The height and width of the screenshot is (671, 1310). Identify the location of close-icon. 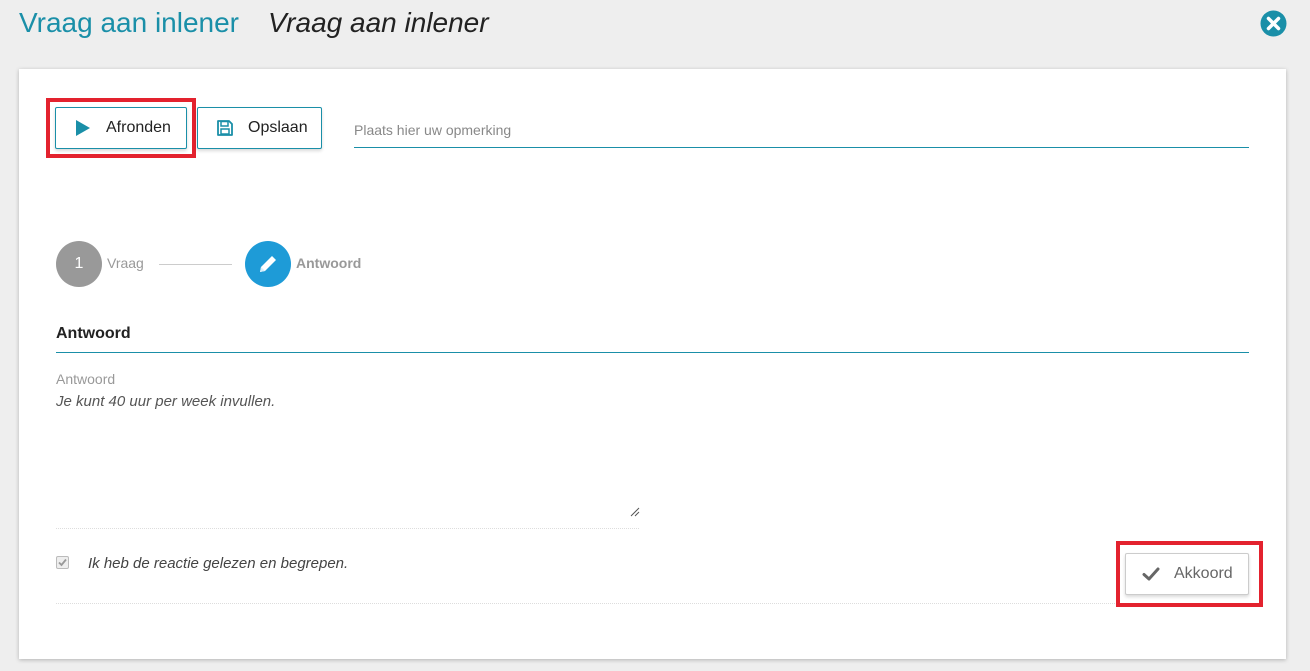
(1273, 23).